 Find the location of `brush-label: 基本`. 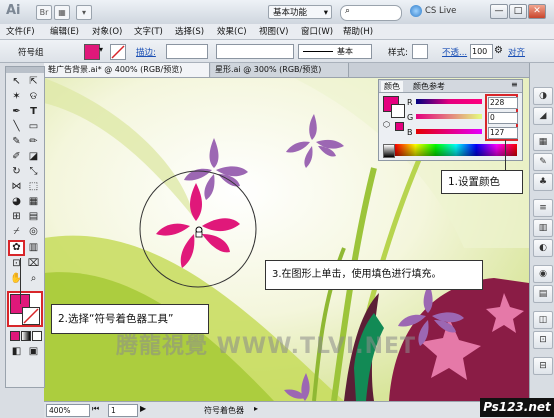

brush-label: 基本 is located at coordinates (345, 51).